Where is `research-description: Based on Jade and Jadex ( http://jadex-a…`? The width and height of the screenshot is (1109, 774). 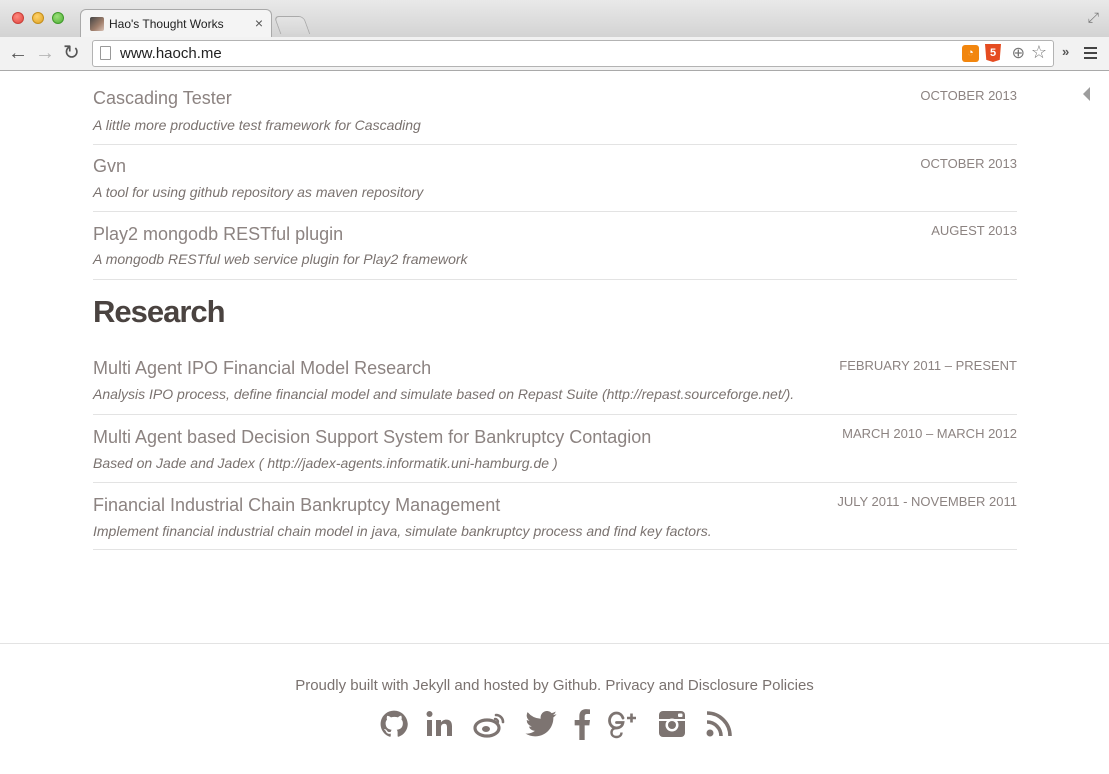
research-description: Based on Jade and Jadex ( http://jadex-a… is located at coordinates (325, 463).